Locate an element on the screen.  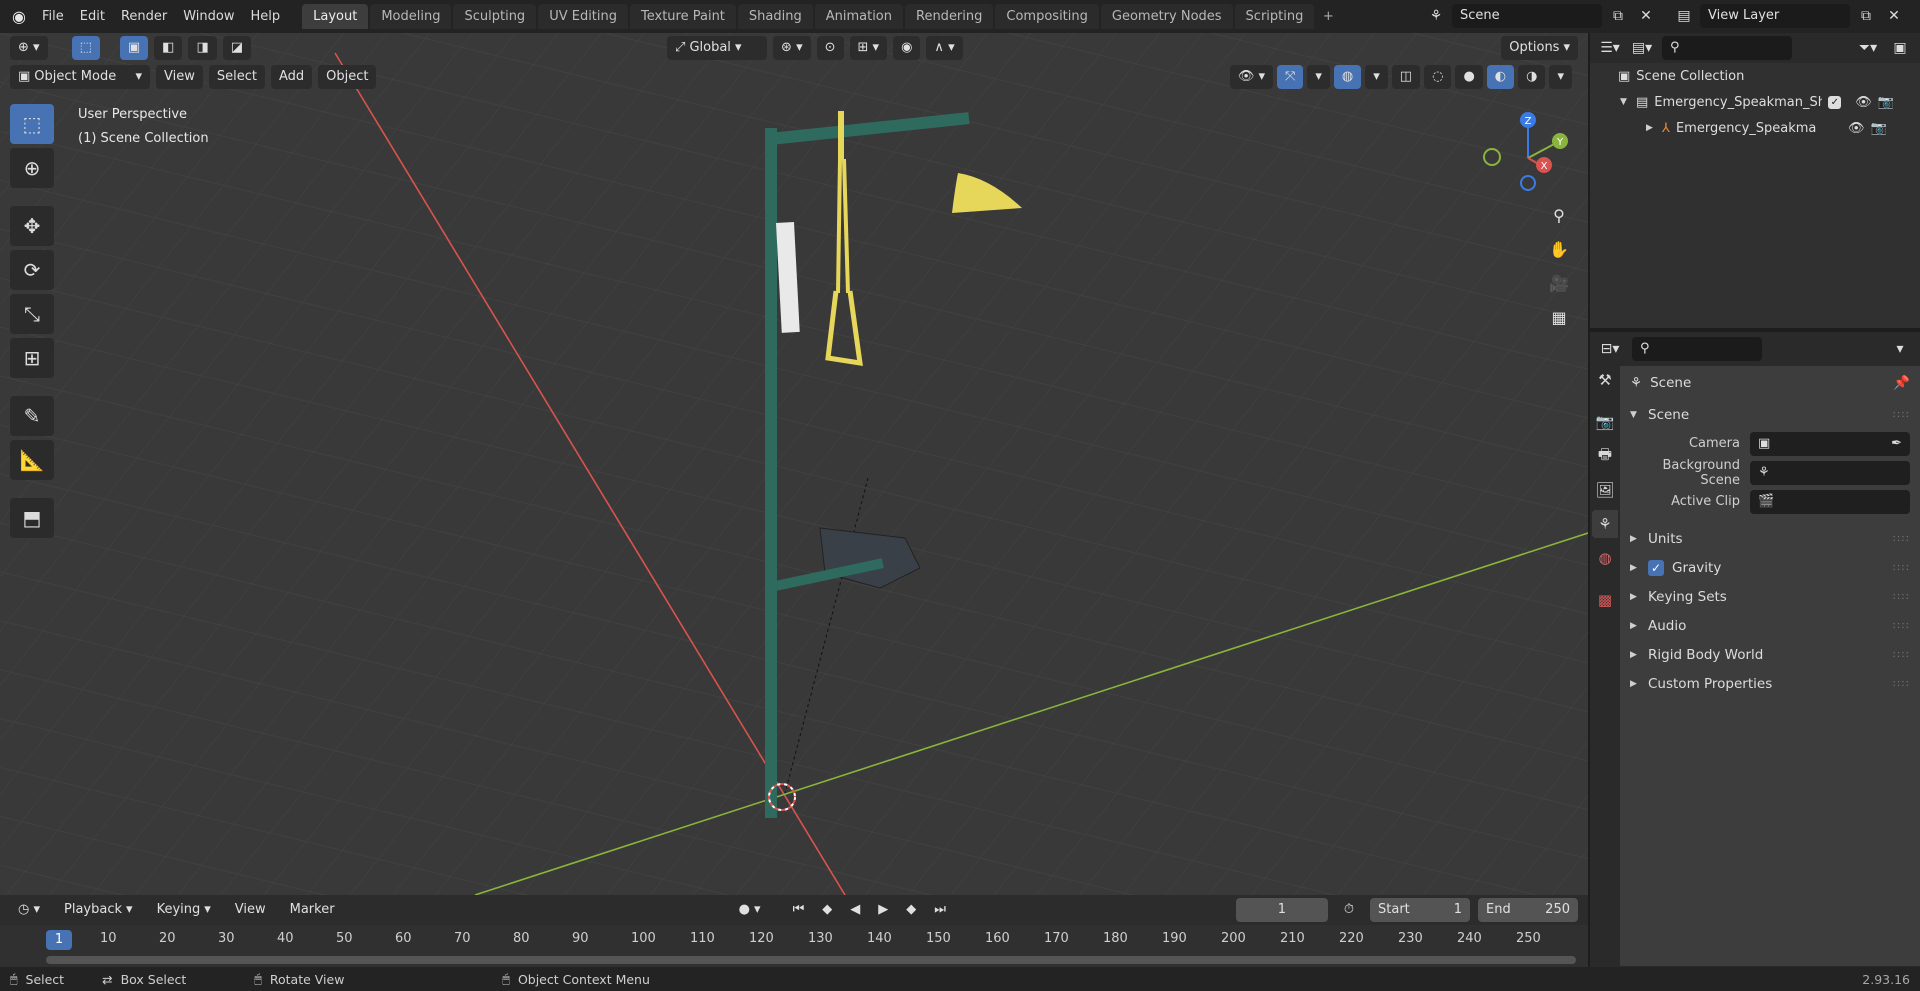
timeline-scrollbar is located at coordinates (811, 960).